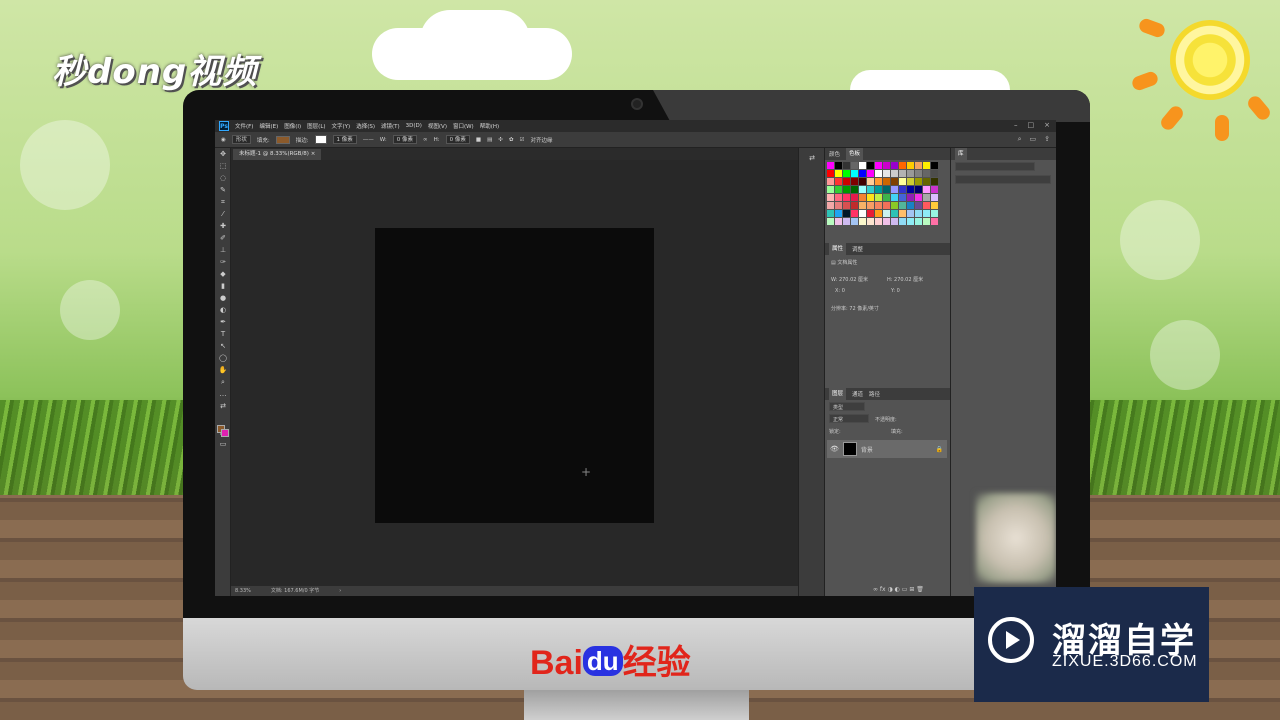  Describe the element at coordinates (847, 406) in the screenshot. I see `layer-kind-filter: 类型` at that location.